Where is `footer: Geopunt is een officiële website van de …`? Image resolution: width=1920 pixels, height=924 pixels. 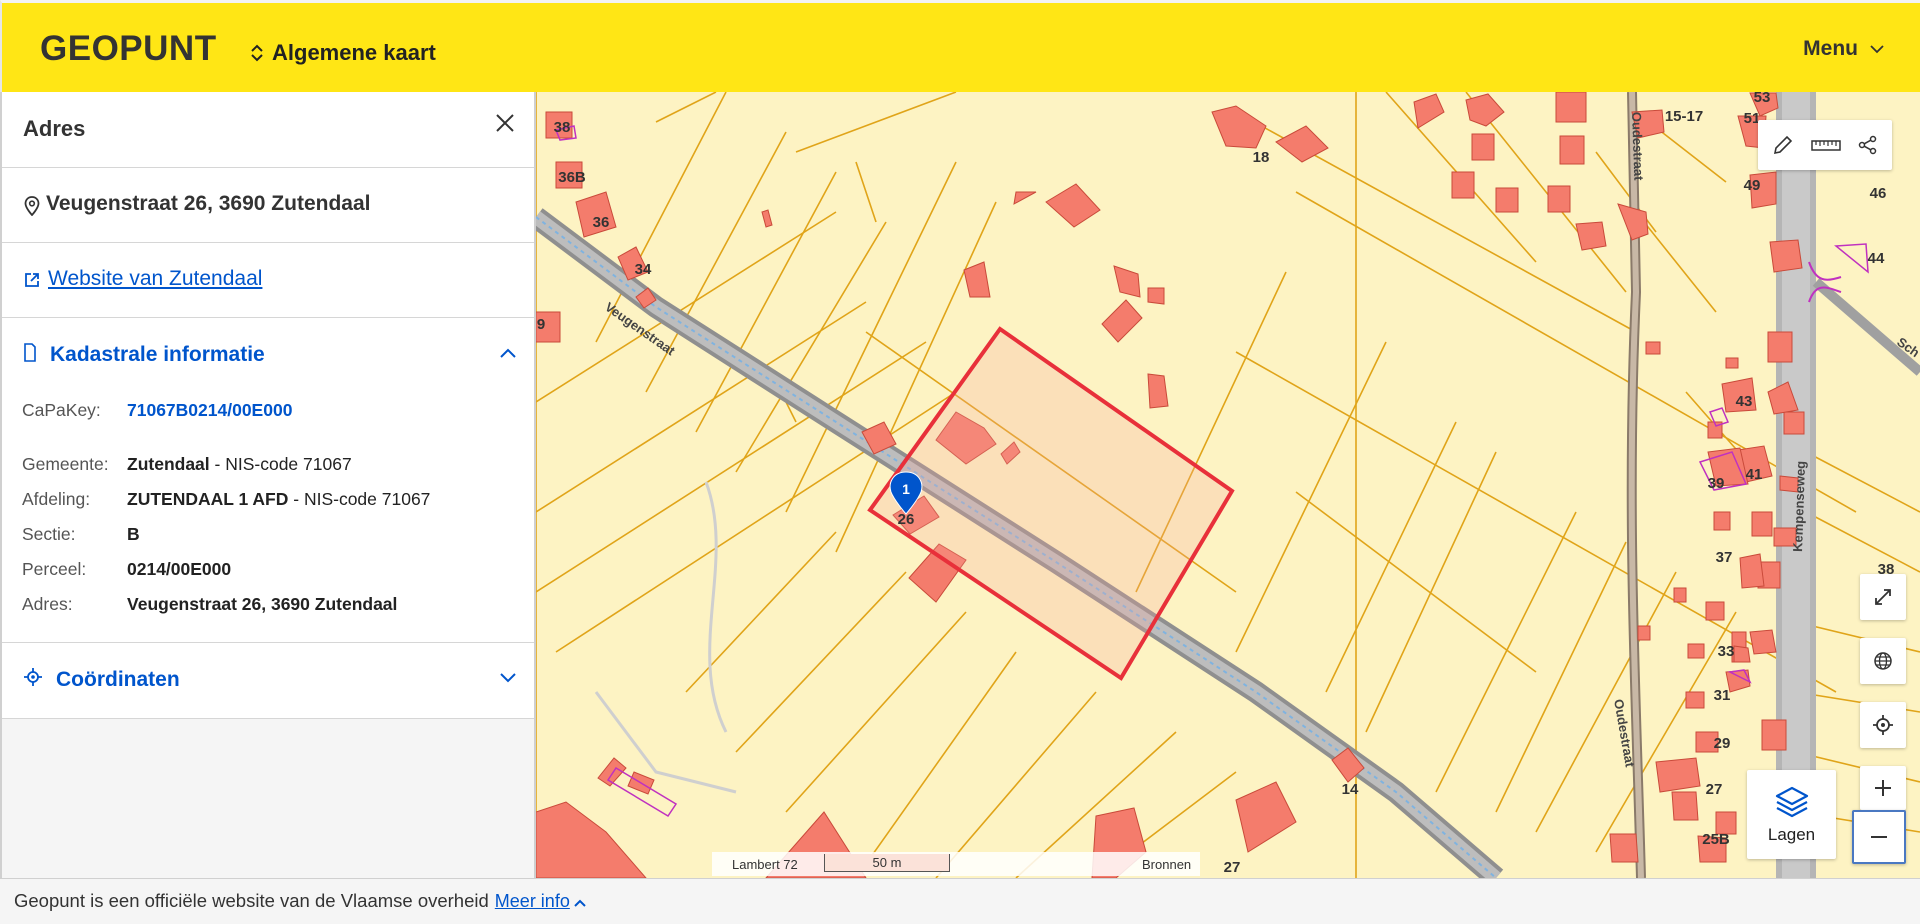 footer: Geopunt is een officiële website van de … is located at coordinates (960, 901).